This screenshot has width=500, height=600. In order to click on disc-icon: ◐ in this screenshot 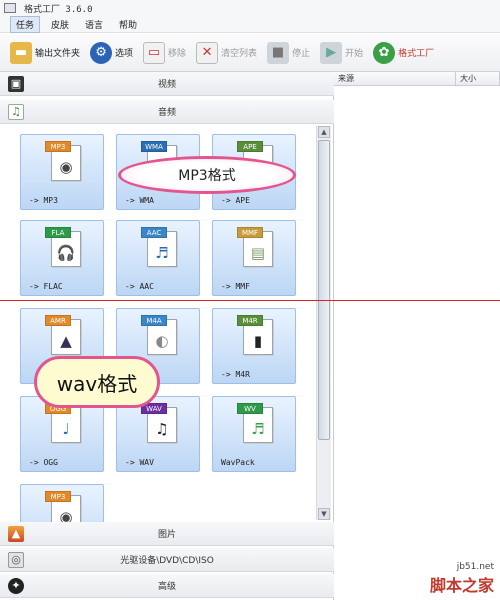, I will do `click(162, 341)`.